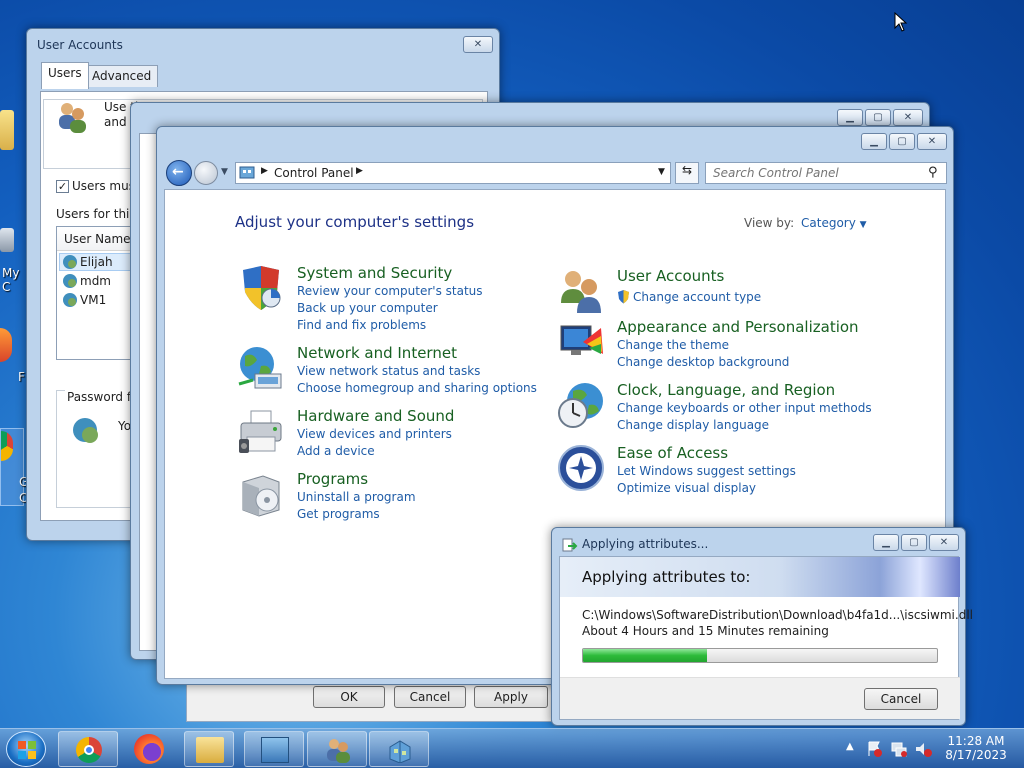  I want to click on task-link: Change account type, so click(697, 297).